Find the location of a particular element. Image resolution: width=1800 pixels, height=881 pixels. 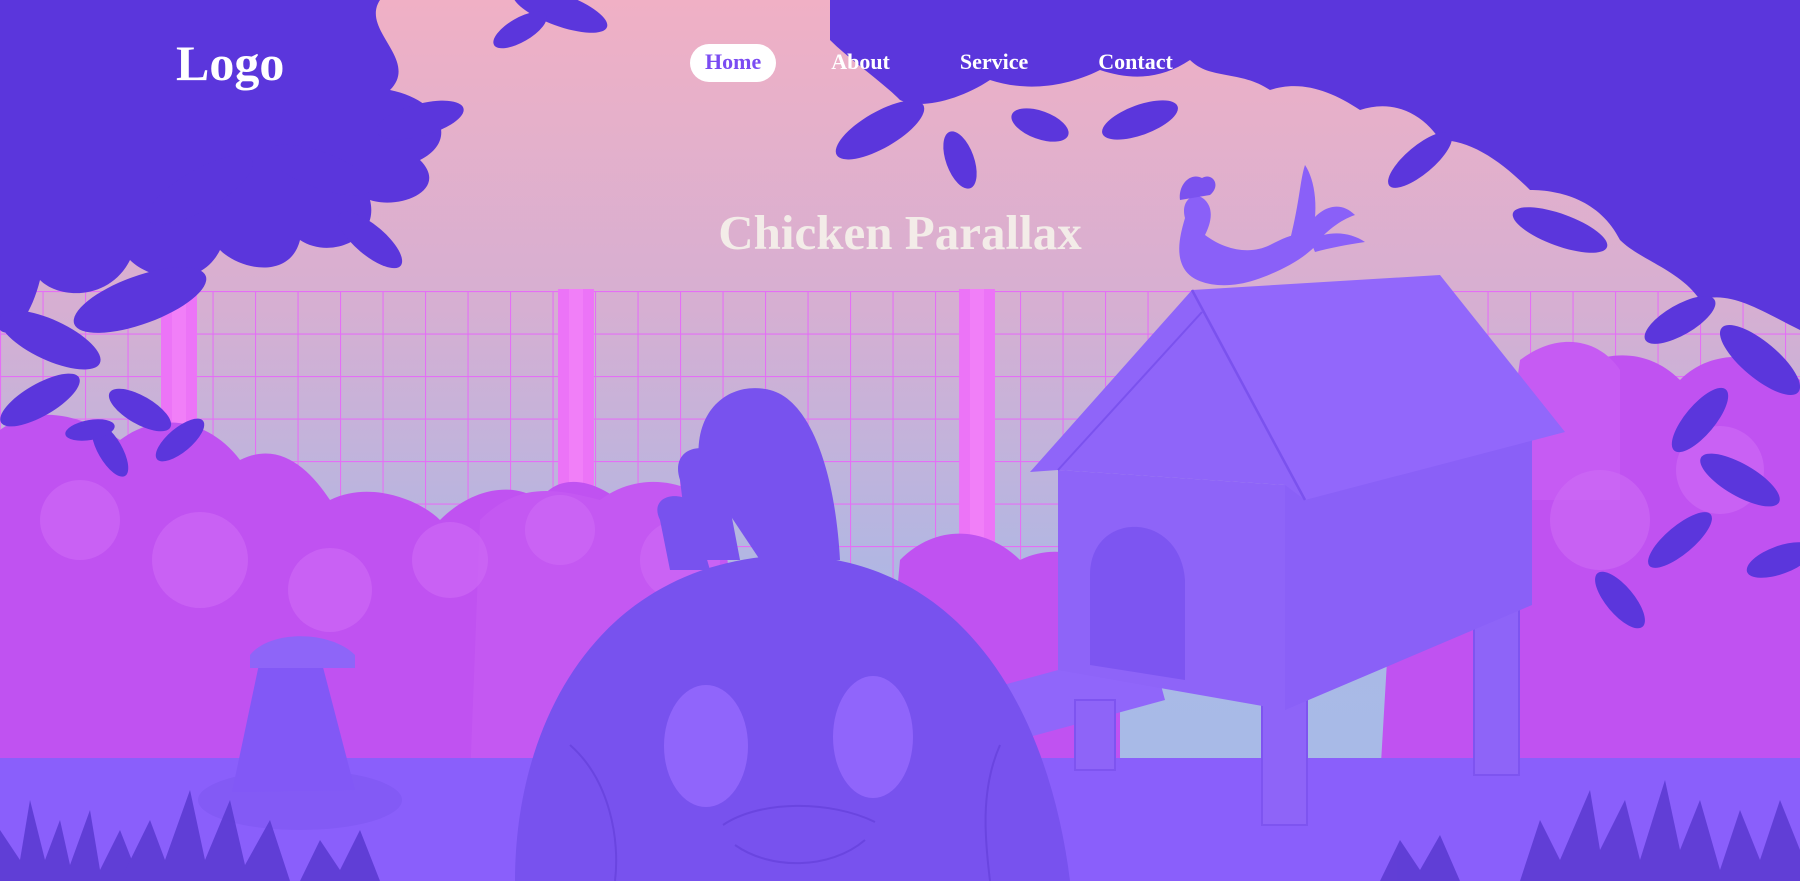

logo: Logo is located at coordinates (230, 63).